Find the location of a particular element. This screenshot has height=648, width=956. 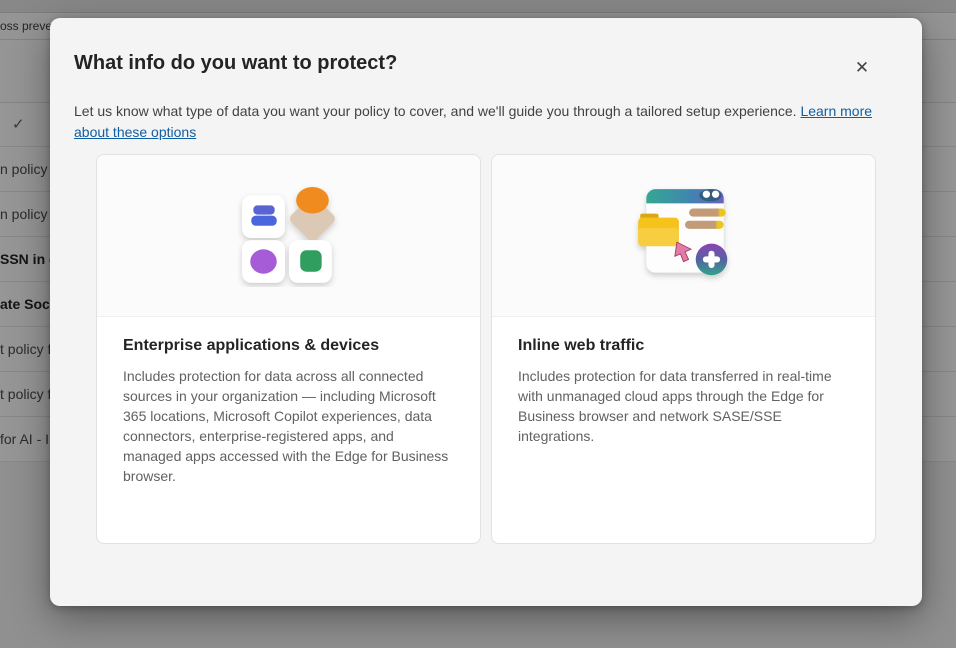

web-traffic-illustration is located at coordinates (683, 236).